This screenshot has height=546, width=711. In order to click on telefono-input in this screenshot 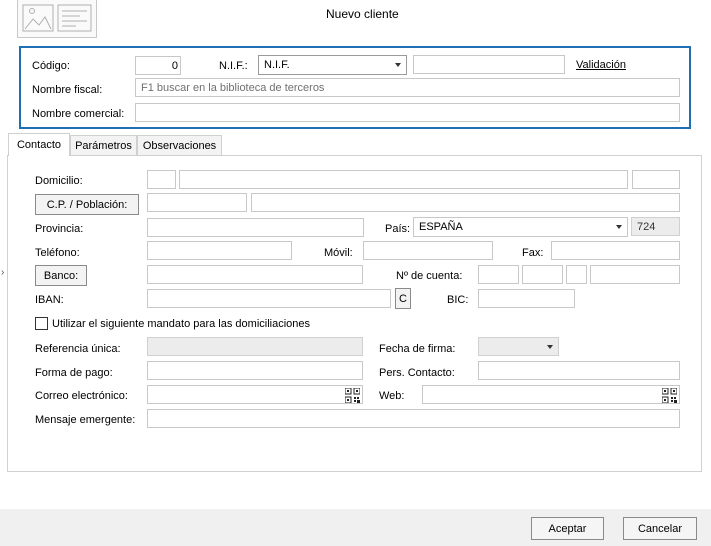, I will do `click(219, 250)`.